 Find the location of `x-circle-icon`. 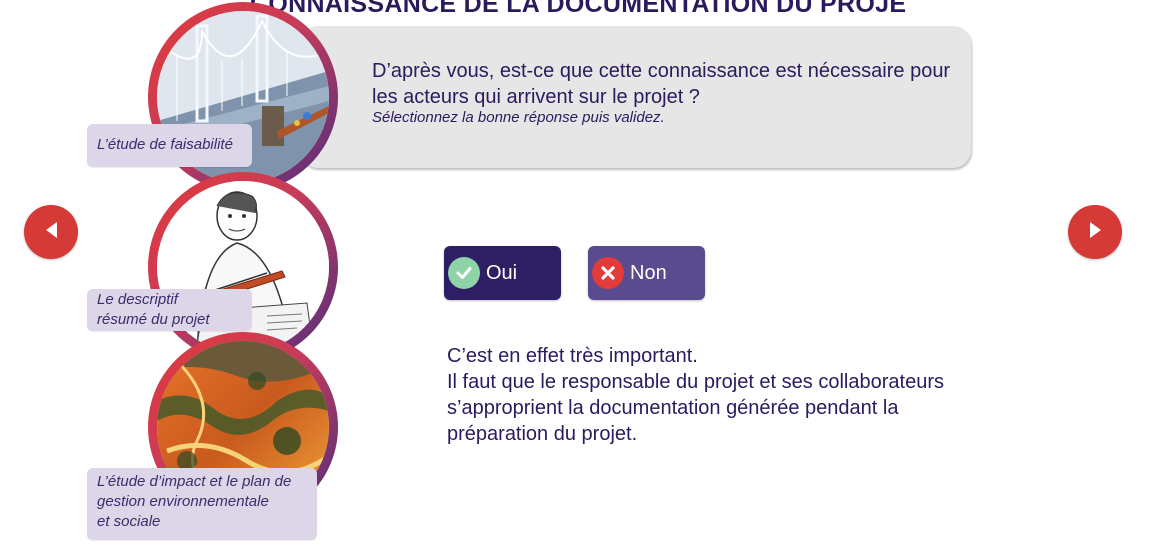

x-circle-icon is located at coordinates (608, 273).